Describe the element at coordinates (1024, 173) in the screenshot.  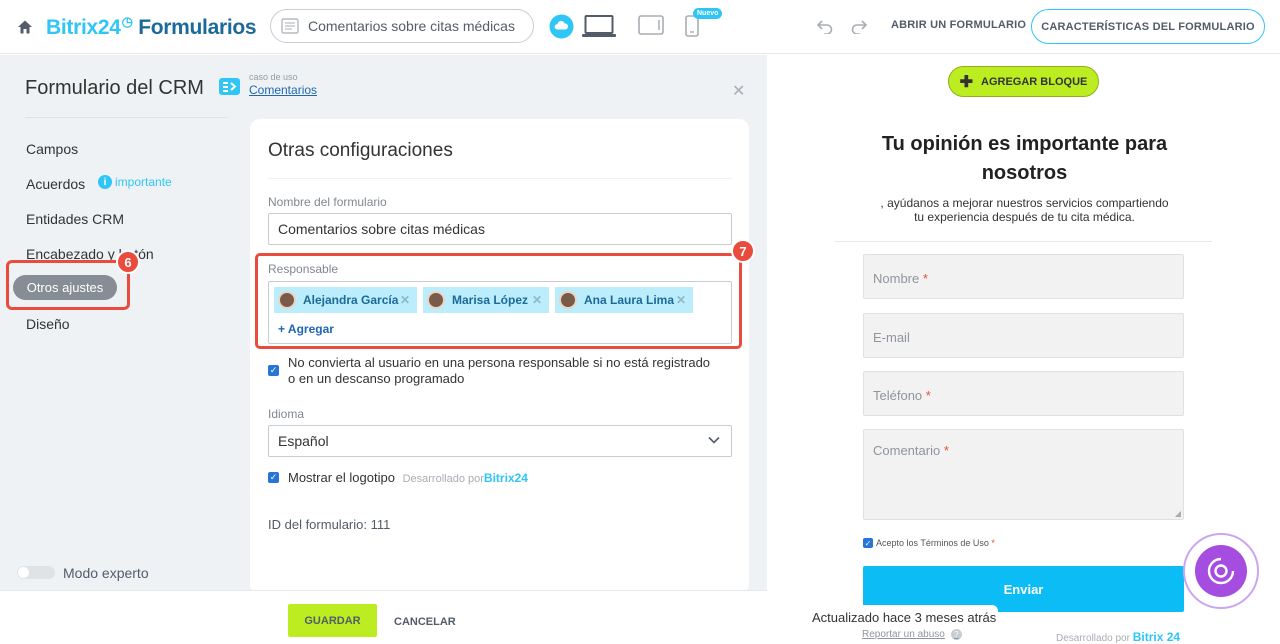
I see `preview-title-line: nosotros` at that location.